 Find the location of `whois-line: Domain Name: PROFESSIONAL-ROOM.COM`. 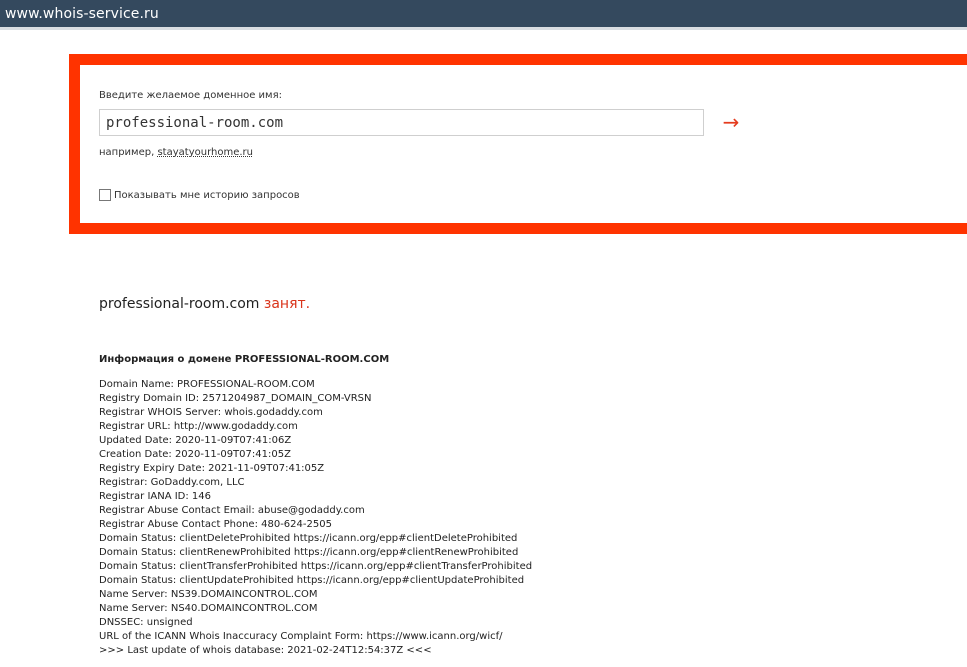

whois-line: Domain Name: PROFESSIONAL-ROOM.COM is located at coordinates (207, 384).